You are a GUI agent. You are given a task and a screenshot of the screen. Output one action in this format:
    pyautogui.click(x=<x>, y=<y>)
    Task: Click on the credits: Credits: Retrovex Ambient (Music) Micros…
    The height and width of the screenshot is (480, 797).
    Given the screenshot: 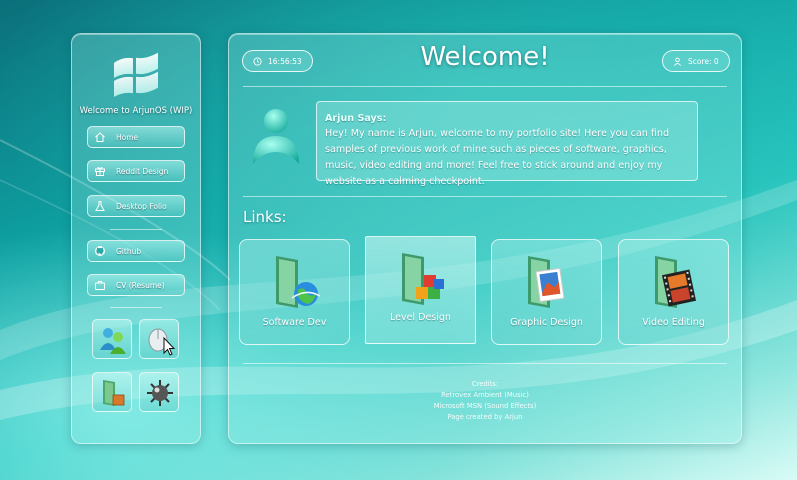 What is the action you would take?
    pyautogui.click(x=485, y=401)
    